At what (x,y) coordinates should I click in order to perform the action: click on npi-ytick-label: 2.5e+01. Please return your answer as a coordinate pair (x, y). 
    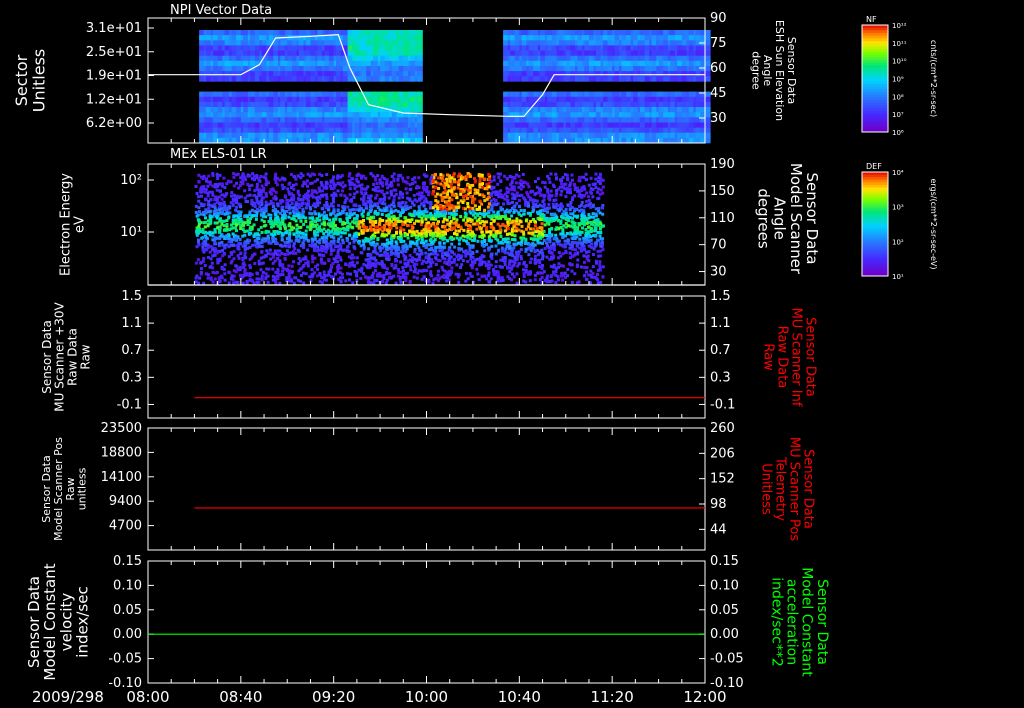
    Looking at the image, I should click on (114, 52).